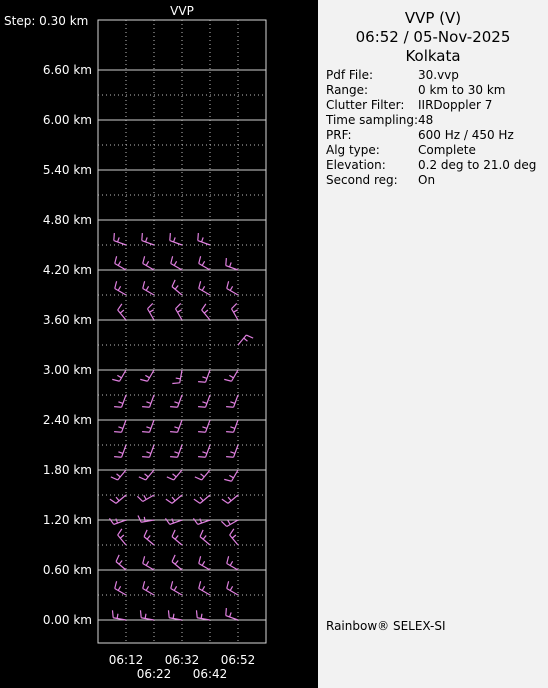 The width and height of the screenshot is (548, 688). Describe the element at coordinates (339, 135) in the screenshot. I see `info-key: PRF:` at that location.